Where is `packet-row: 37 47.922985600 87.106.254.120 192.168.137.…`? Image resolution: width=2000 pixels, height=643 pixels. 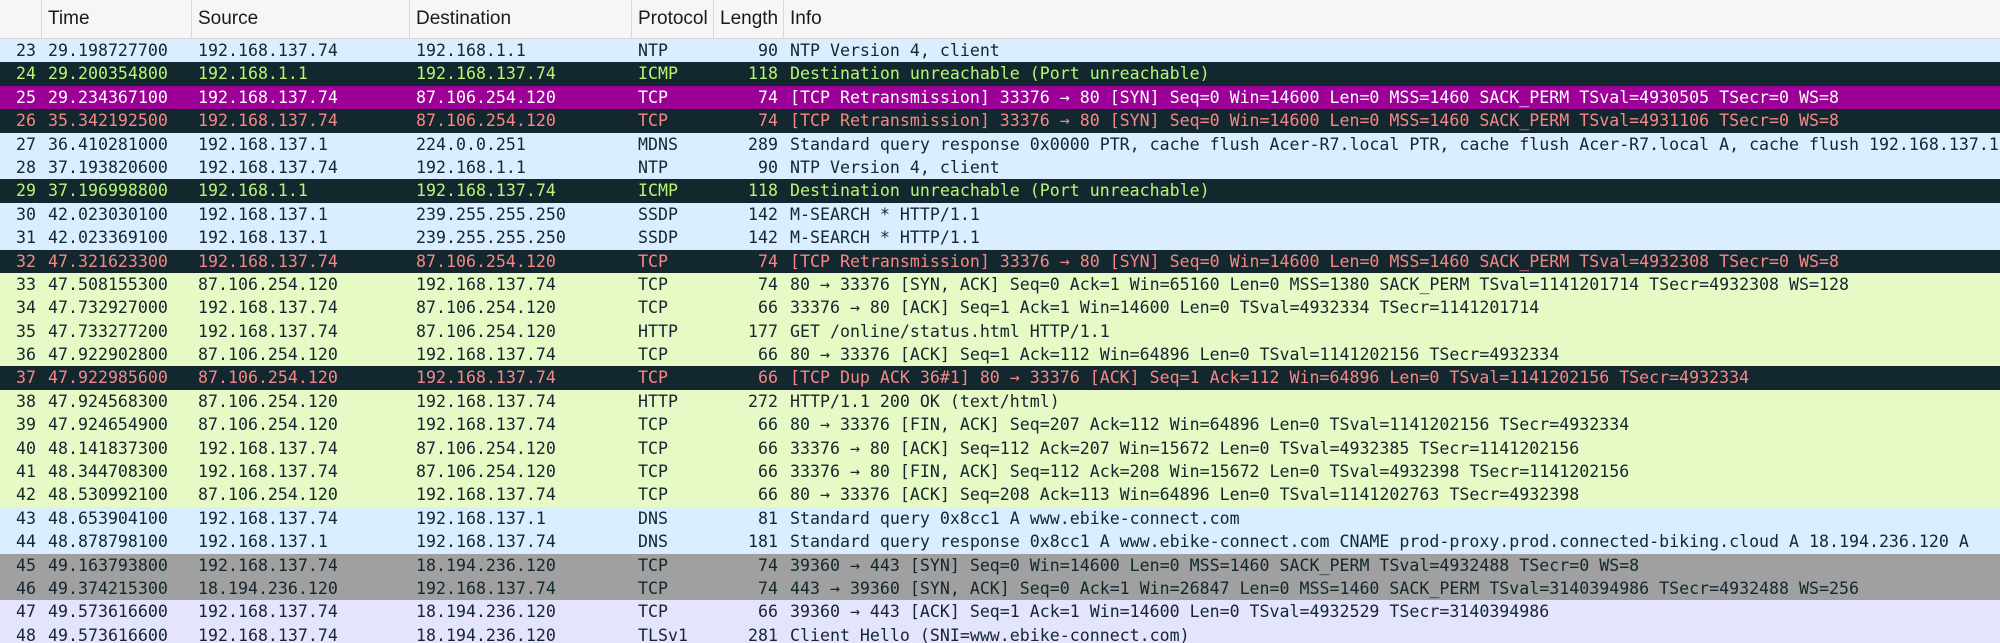
packet-row: 37 47.922985600 87.106.254.120 192.168.137.… is located at coordinates (1000, 378).